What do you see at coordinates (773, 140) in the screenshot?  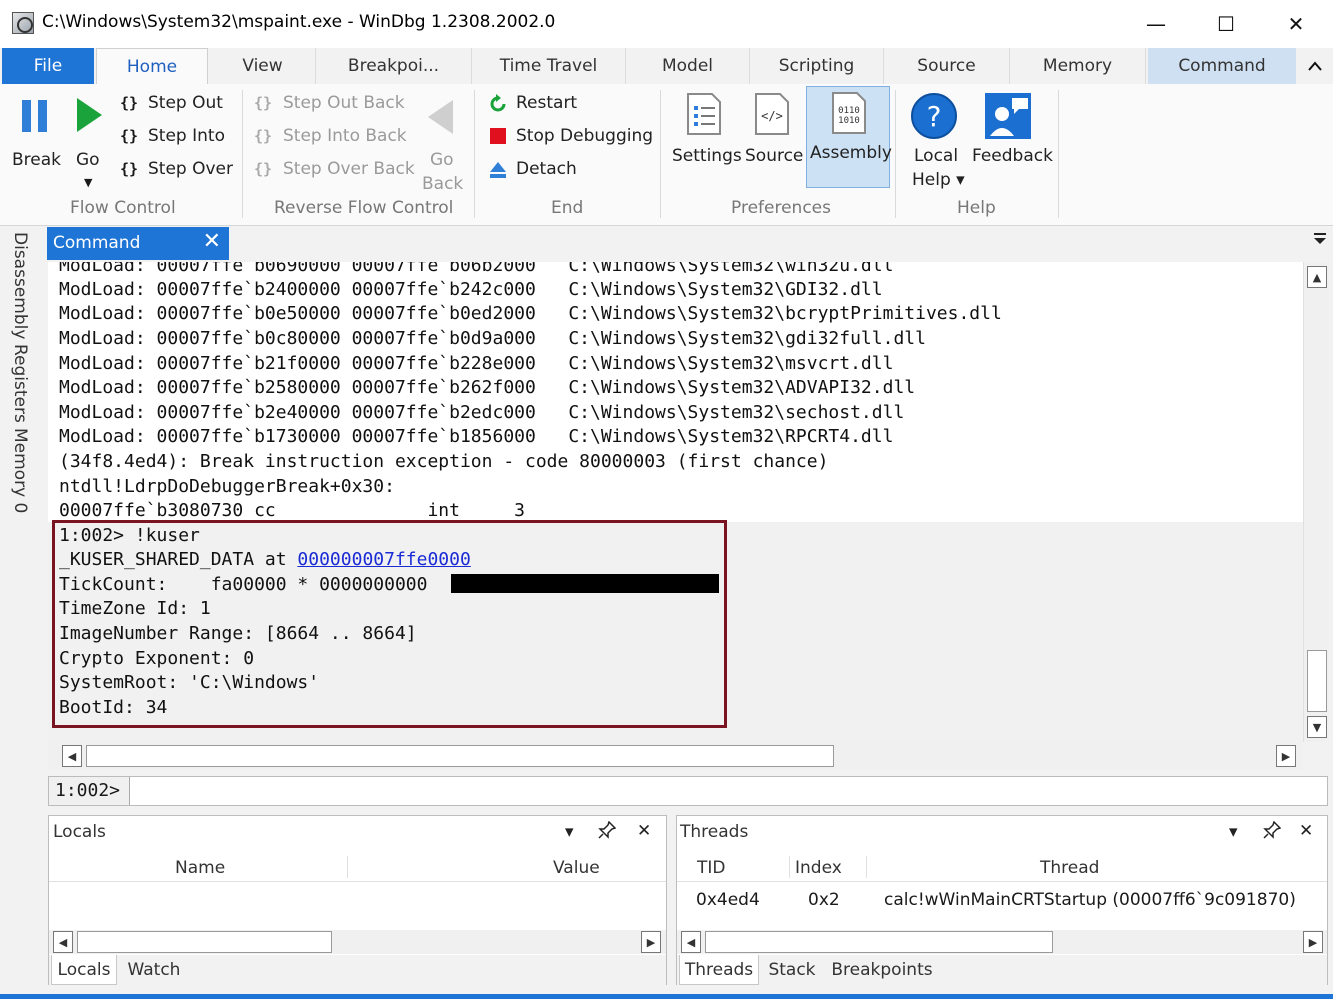 I see `source-button: </> Source` at bounding box center [773, 140].